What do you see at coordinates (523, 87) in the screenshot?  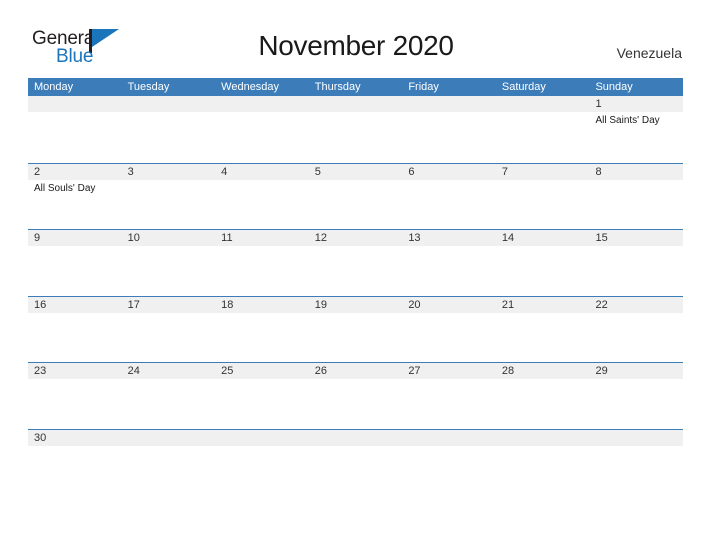 I see `weekday-header-saturday: Saturday` at bounding box center [523, 87].